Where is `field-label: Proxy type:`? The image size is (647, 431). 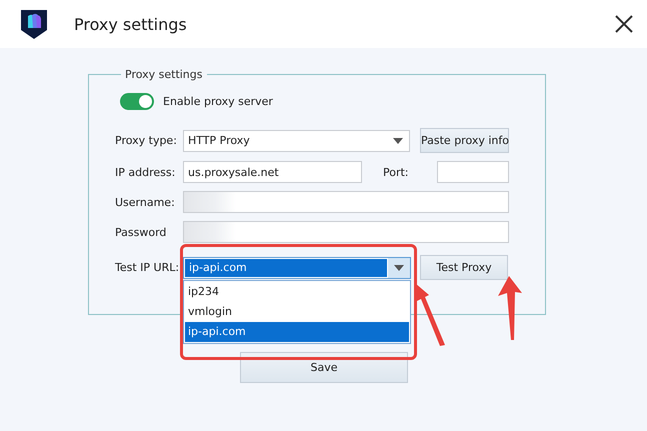 field-label: Proxy type: is located at coordinates (146, 140).